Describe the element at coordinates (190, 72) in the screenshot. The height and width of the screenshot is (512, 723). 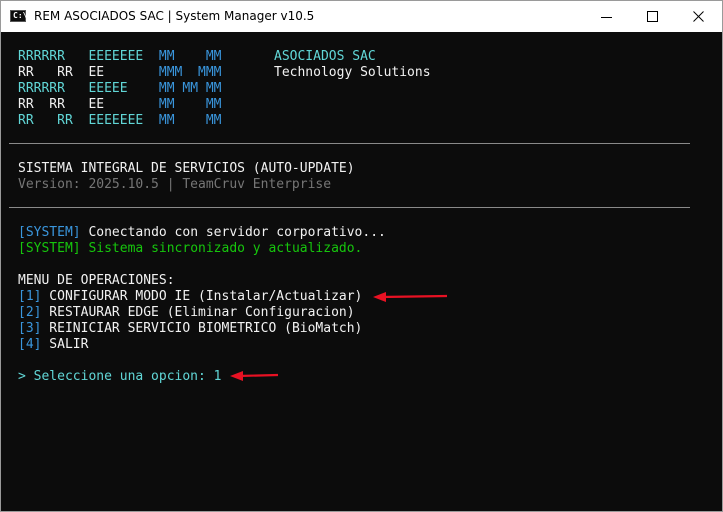
I see `banner-art-m: MMM MMM` at that location.